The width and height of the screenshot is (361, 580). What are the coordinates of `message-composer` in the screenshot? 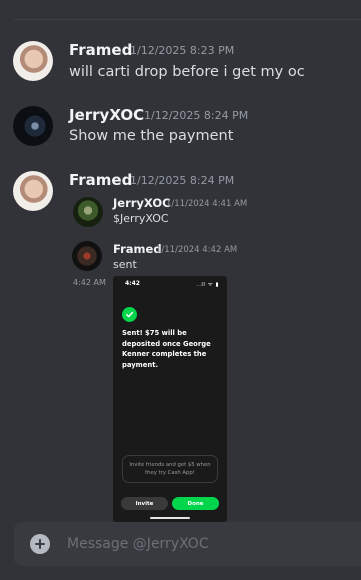 It's located at (187, 544).